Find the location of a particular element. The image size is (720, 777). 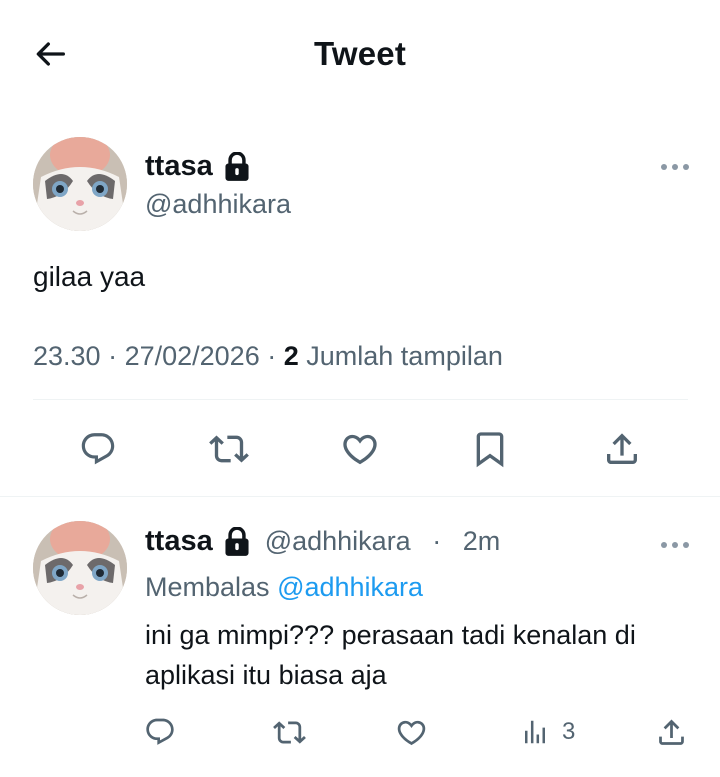

author-name-row: ttasa is located at coordinates (198, 166).